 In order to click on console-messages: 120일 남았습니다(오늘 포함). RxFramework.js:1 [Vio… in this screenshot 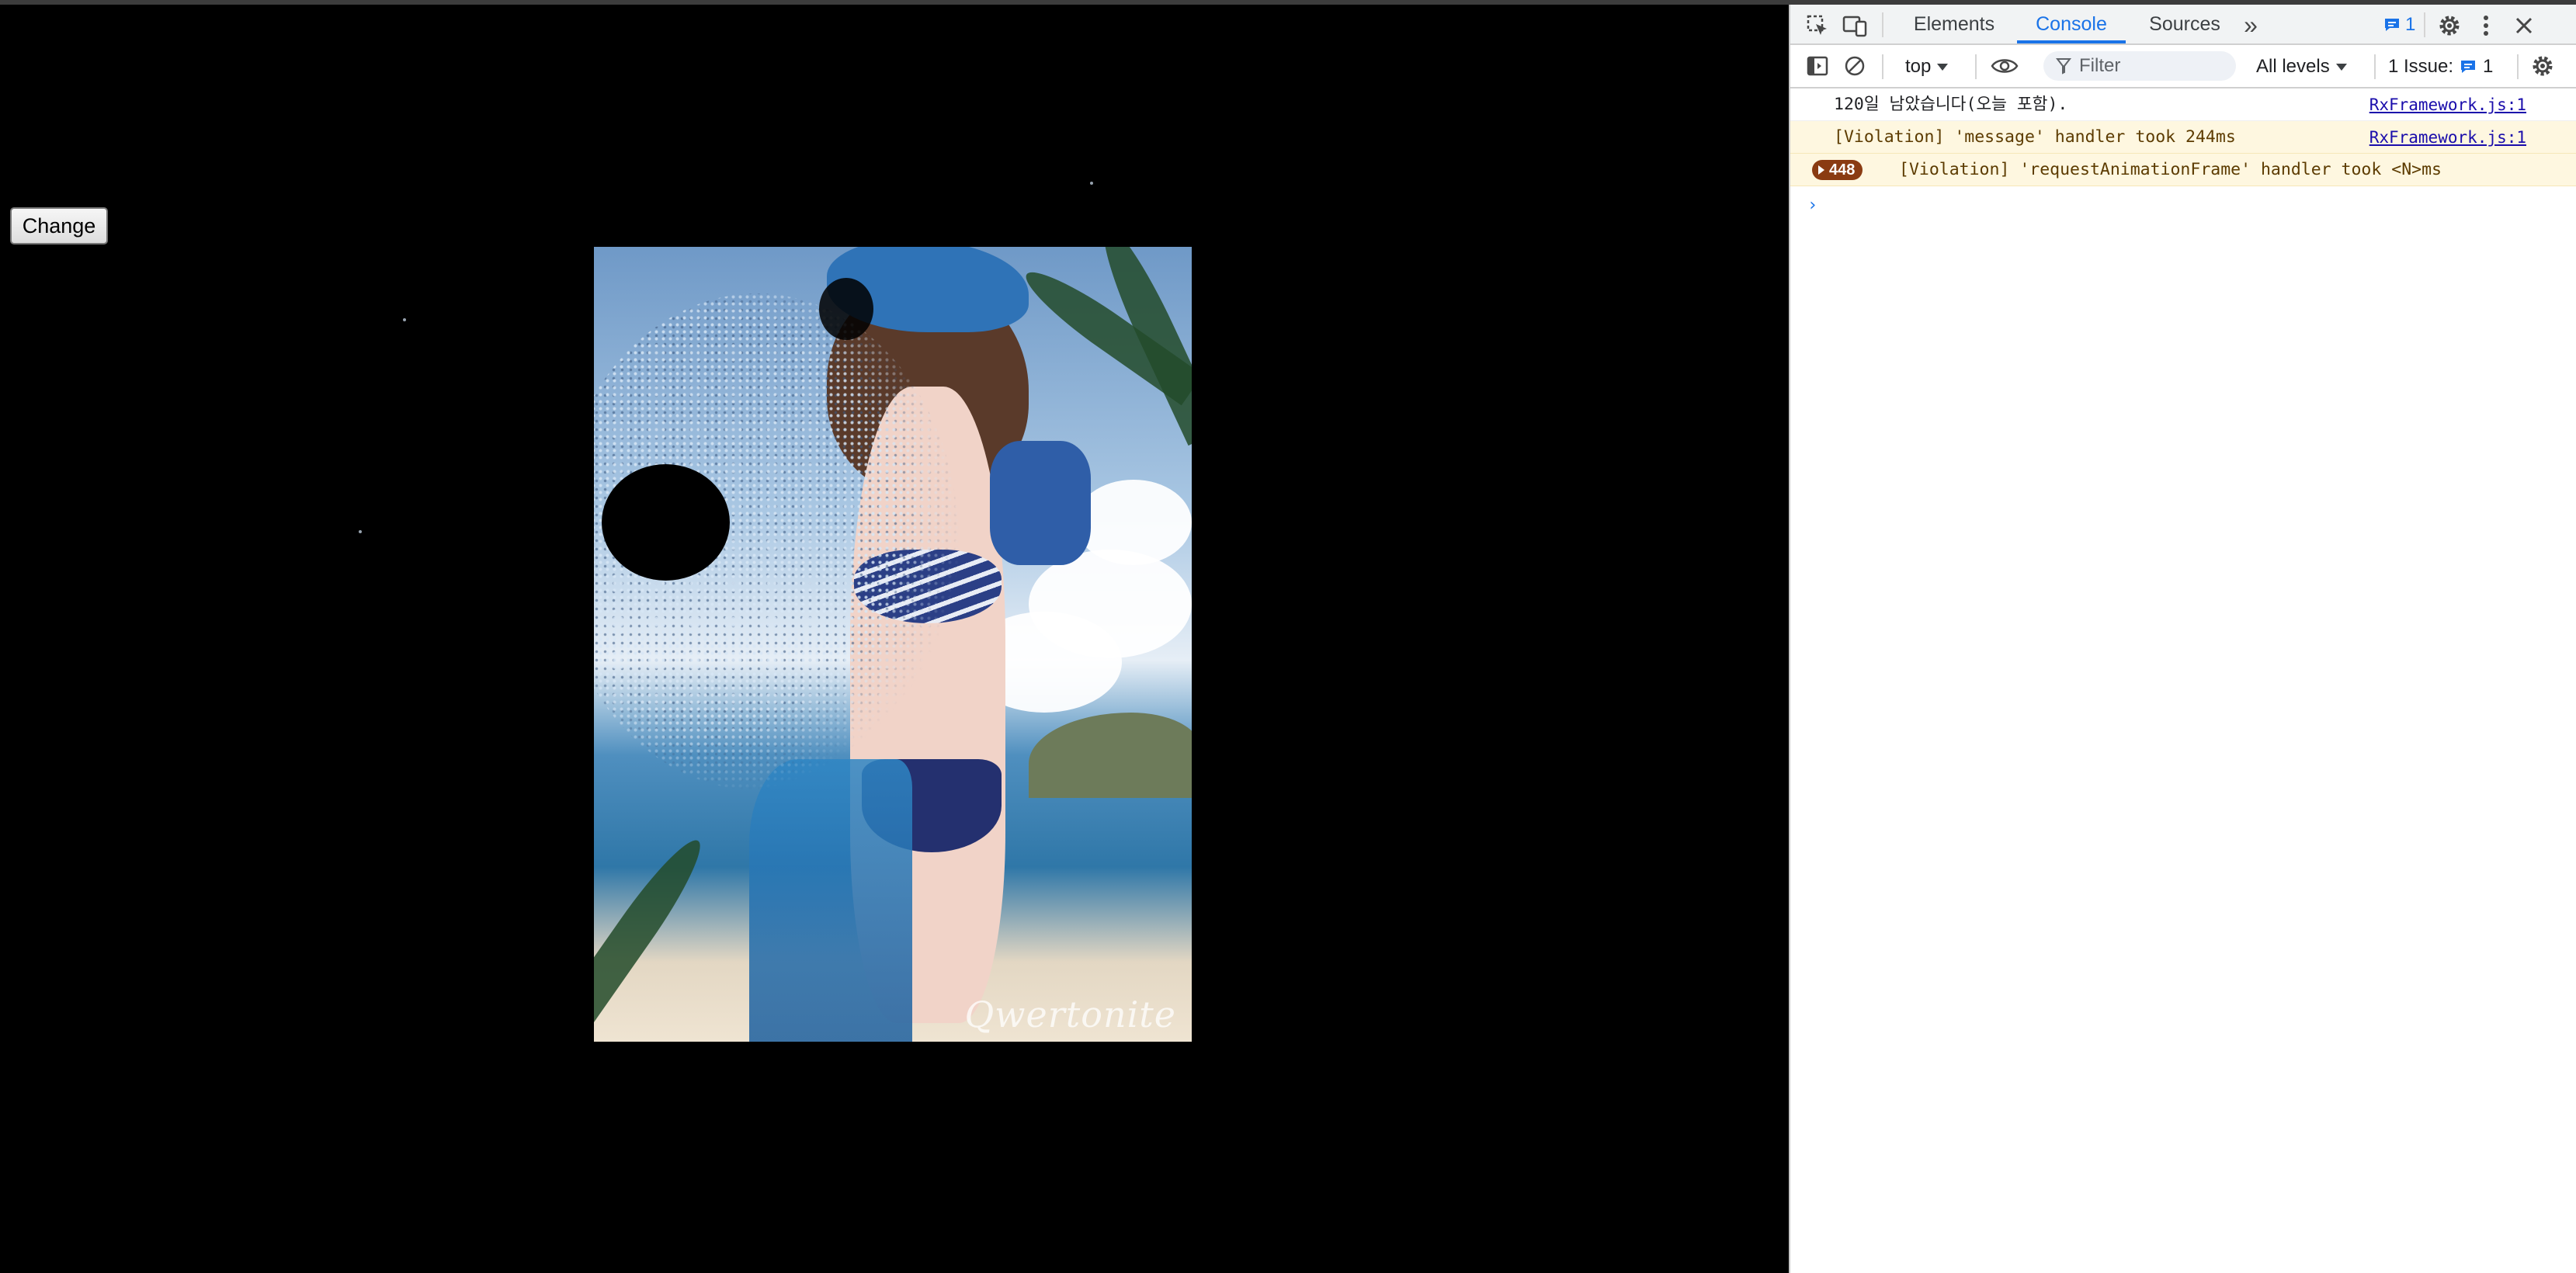, I will do `click(2183, 137)`.